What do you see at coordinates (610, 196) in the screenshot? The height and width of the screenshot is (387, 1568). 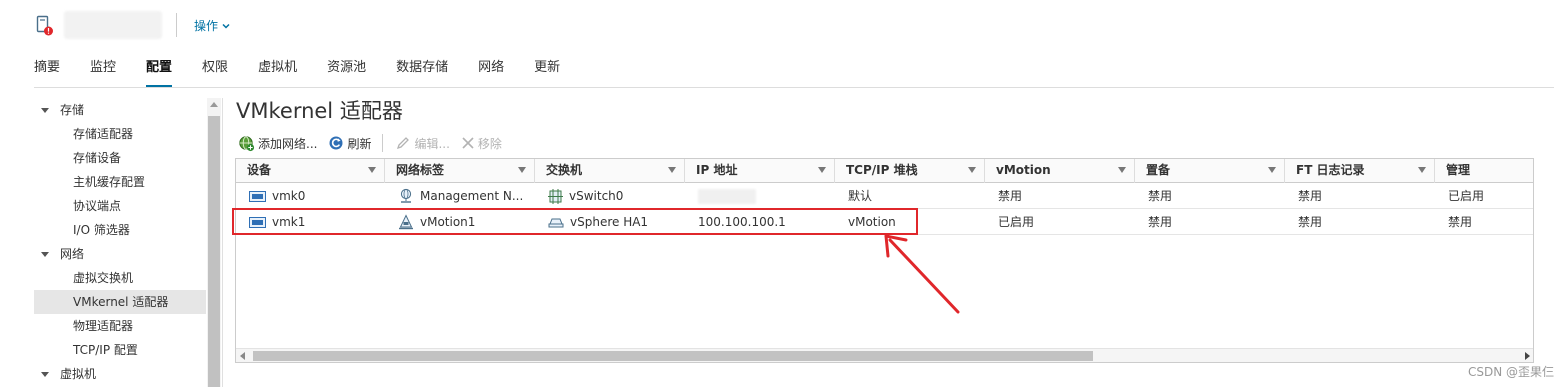 I see `cell-switch: vSwitch0` at bounding box center [610, 196].